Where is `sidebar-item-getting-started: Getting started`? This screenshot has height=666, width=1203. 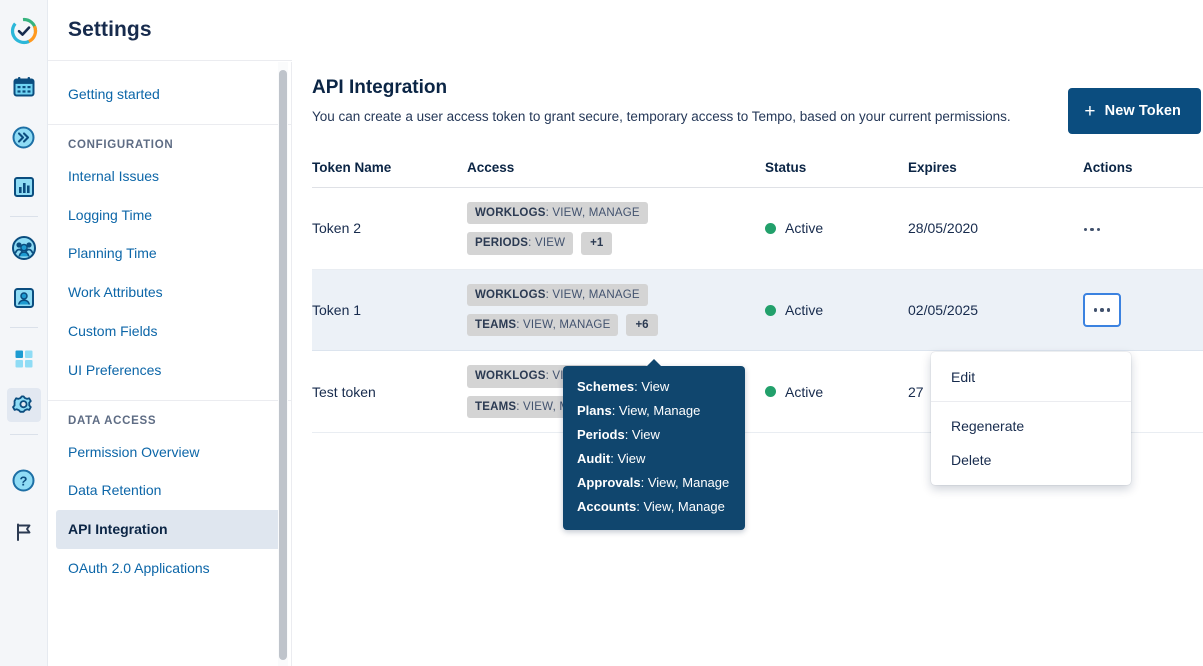 sidebar-item-getting-started: Getting started is located at coordinates (170, 94).